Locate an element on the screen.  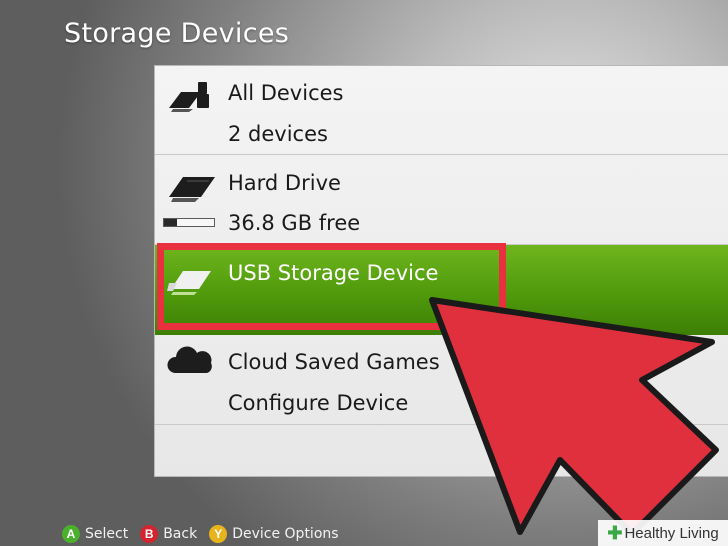
storage-usage-bar is located at coordinates (189, 222).